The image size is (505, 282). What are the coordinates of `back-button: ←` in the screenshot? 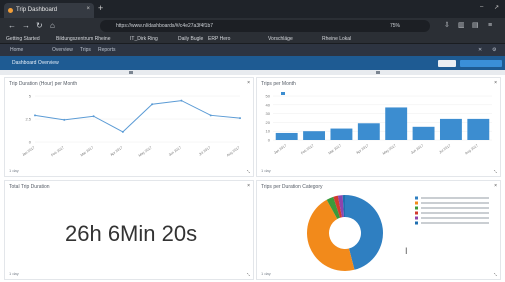 It's located at (12, 26).